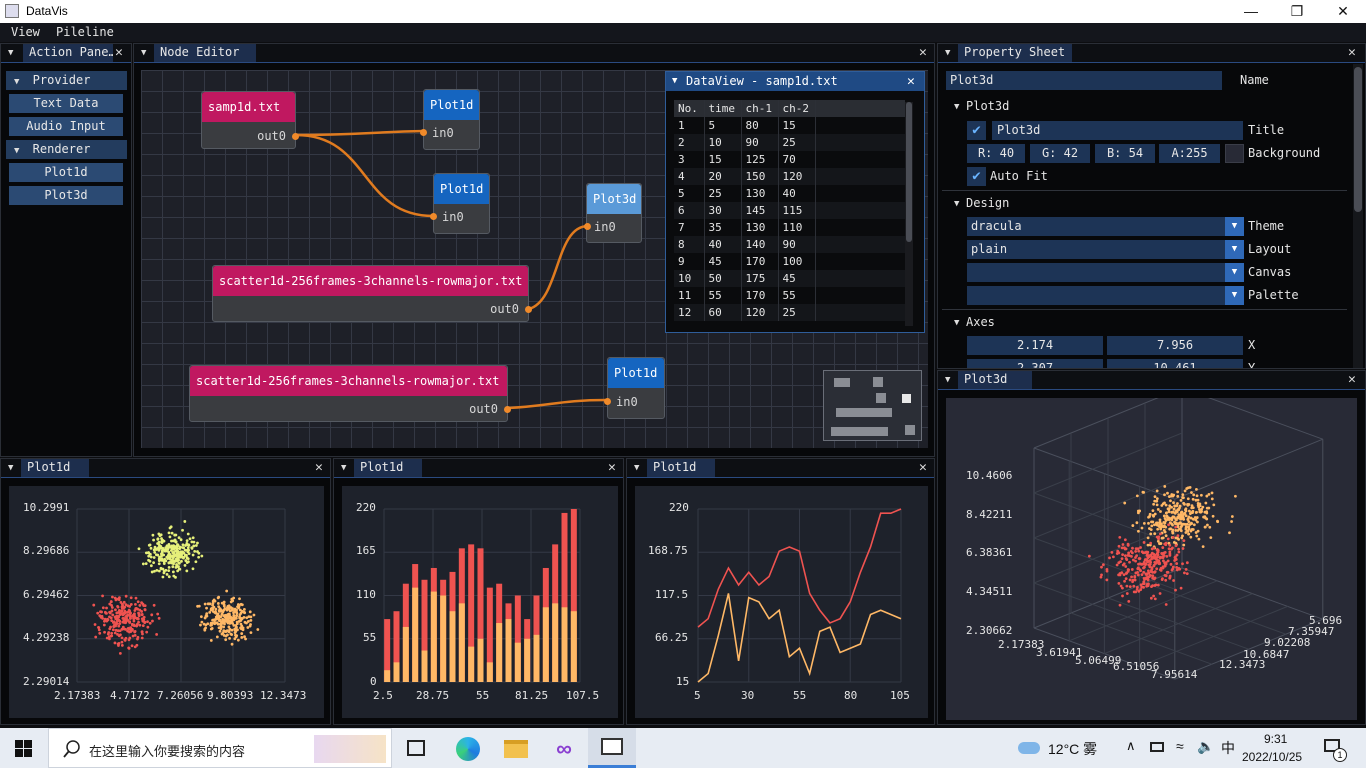 The image size is (1366, 768). I want to click on table-row: 3 15 125 70, so click(789, 159).